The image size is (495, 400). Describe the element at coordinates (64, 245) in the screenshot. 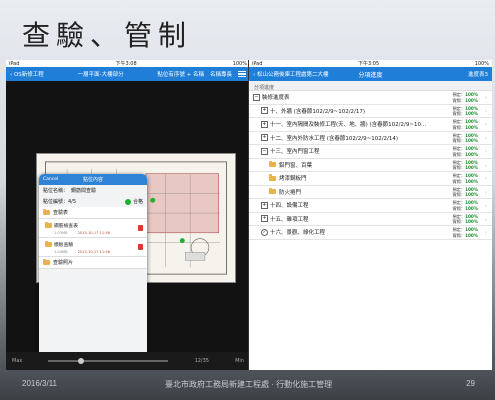

I see `document-title: 模板查驗` at that location.